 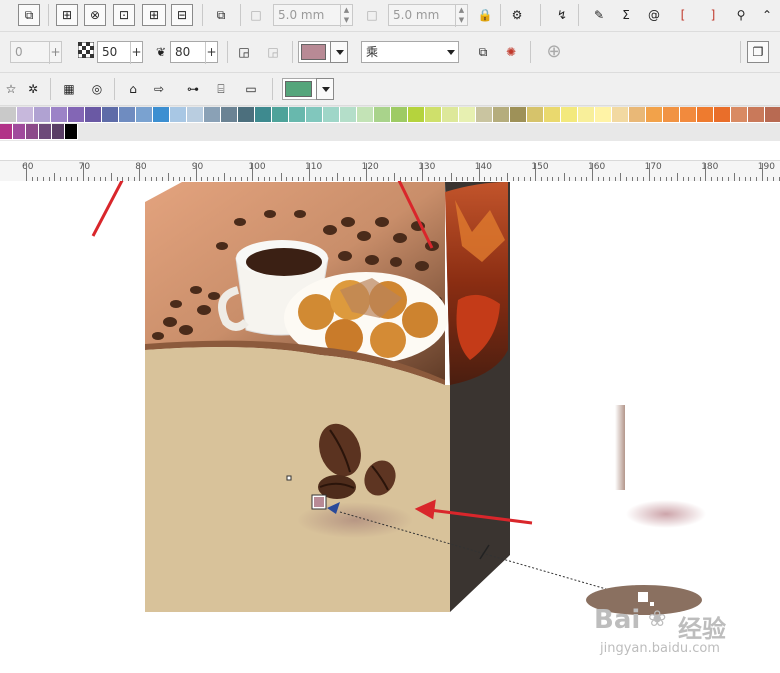 I want to click on group-icon: ⊞, so click(x=67, y=15).